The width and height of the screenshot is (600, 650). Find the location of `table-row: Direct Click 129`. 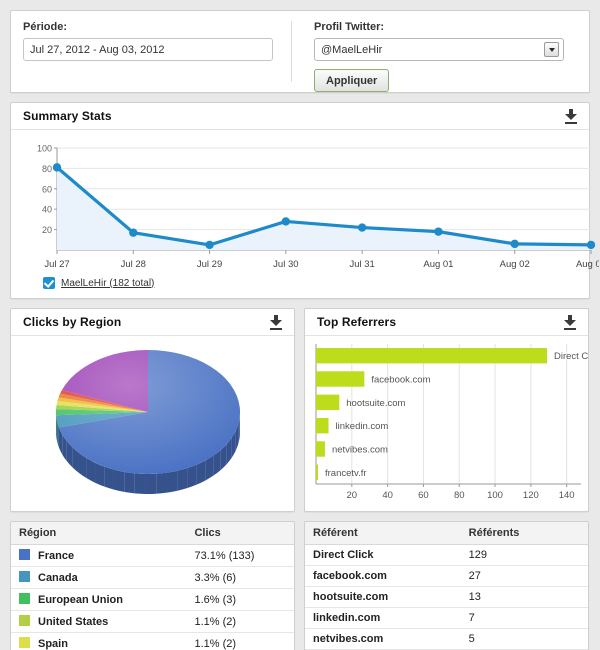

table-row: Direct Click 129 is located at coordinates (446, 555).